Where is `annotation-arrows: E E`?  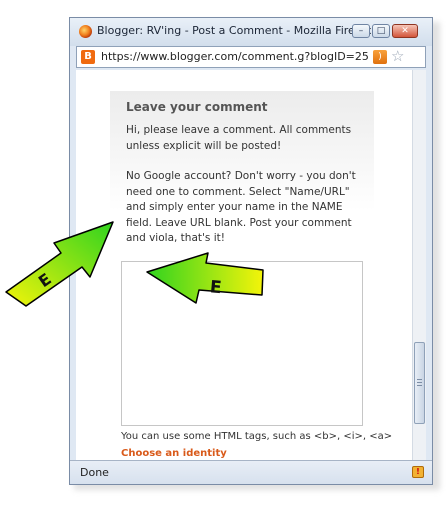 annotation-arrows: E E is located at coordinates (134, 264).